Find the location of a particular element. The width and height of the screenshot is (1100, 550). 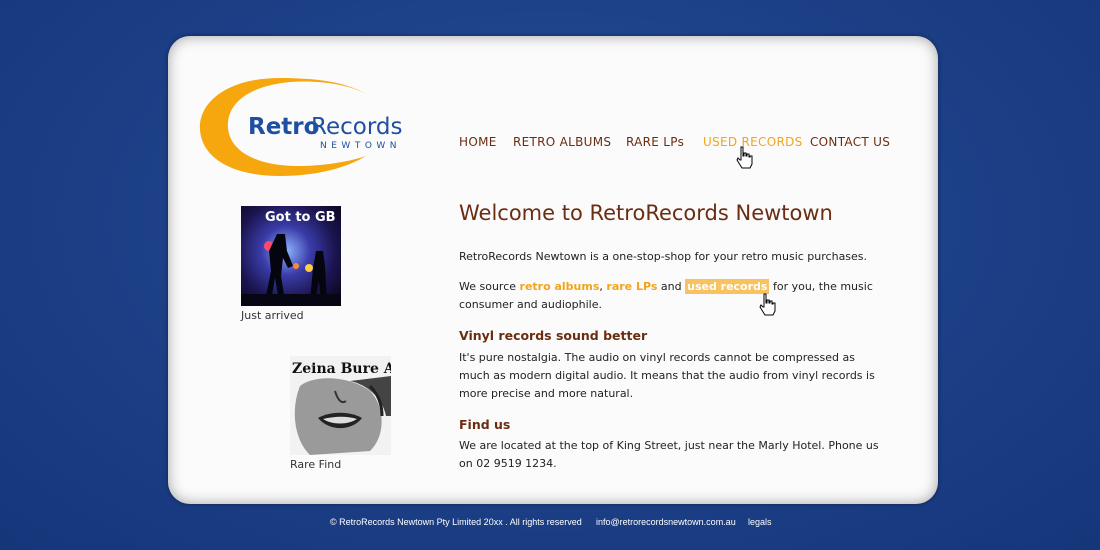

link-retro-albums: retro albums is located at coordinates (560, 286).